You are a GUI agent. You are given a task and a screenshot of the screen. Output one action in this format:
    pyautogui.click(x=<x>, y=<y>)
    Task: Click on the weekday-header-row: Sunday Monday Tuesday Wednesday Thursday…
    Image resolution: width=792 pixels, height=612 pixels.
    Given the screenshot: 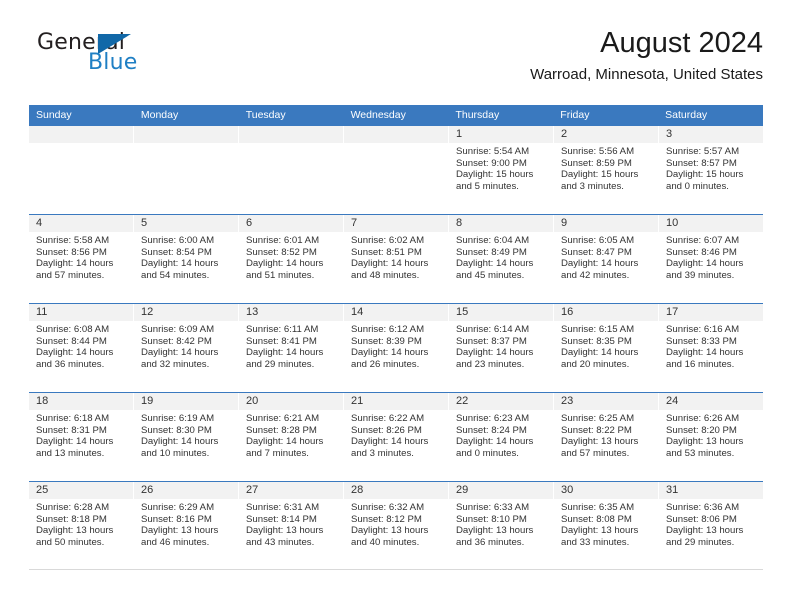 What is the action you would take?
    pyautogui.click(x=396, y=115)
    